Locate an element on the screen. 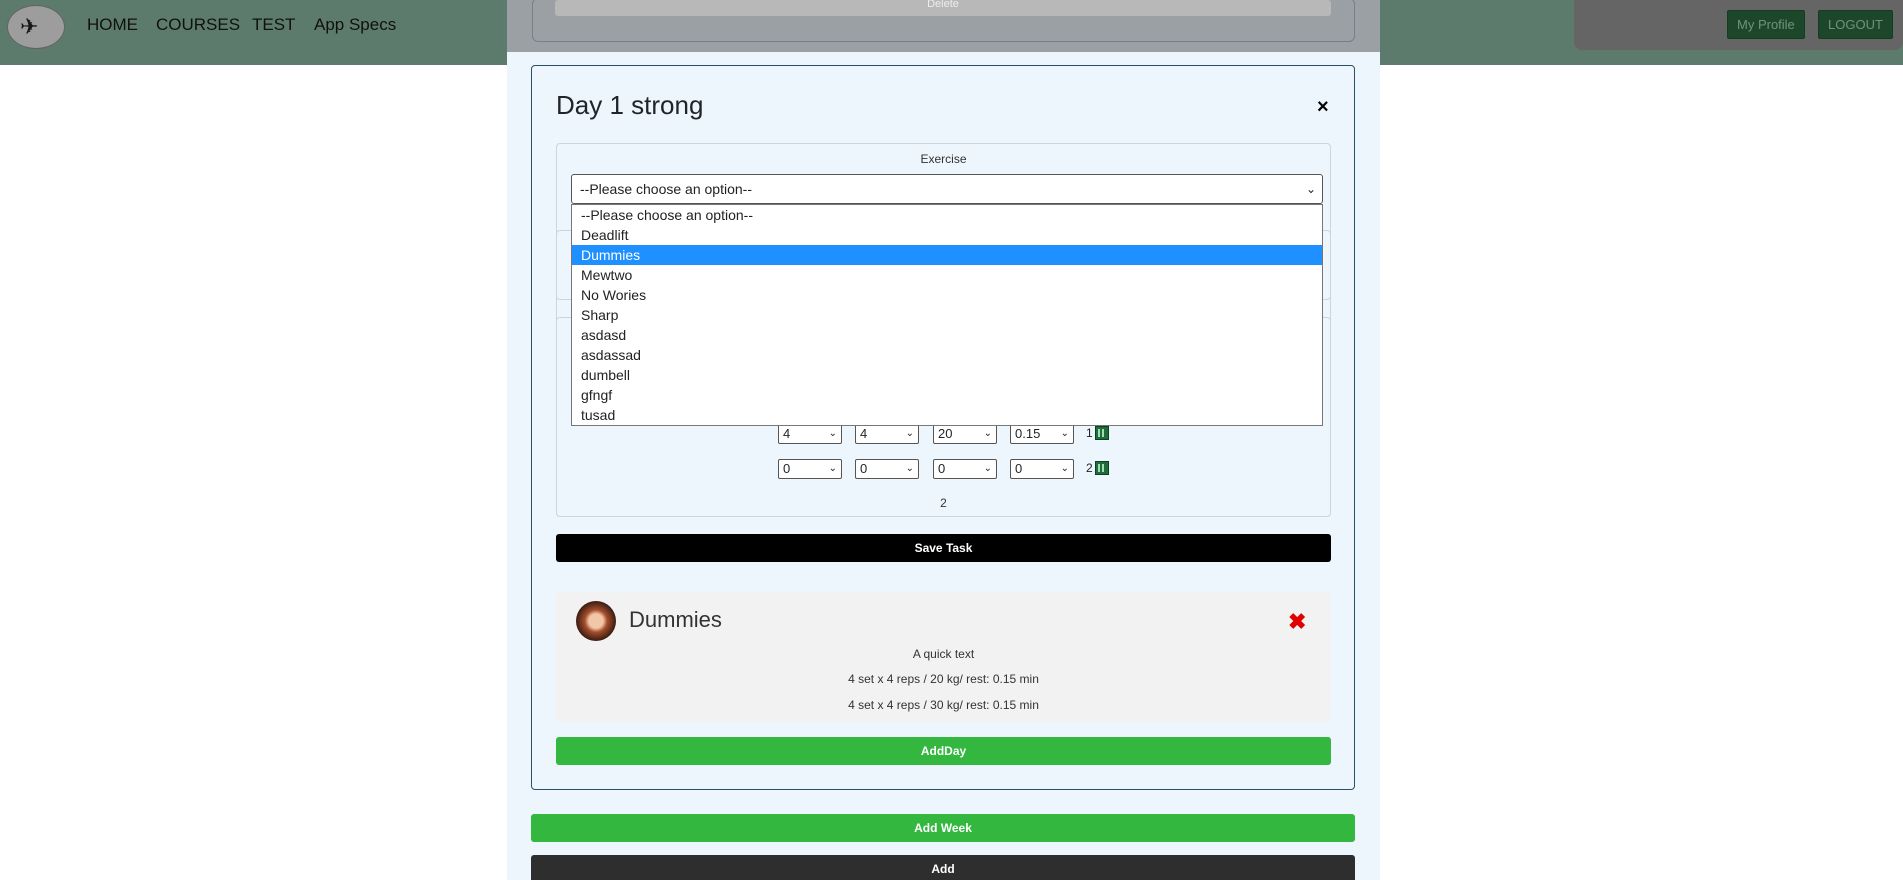 The image size is (1903, 880). dropdown-option: Sharp is located at coordinates (947, 315).